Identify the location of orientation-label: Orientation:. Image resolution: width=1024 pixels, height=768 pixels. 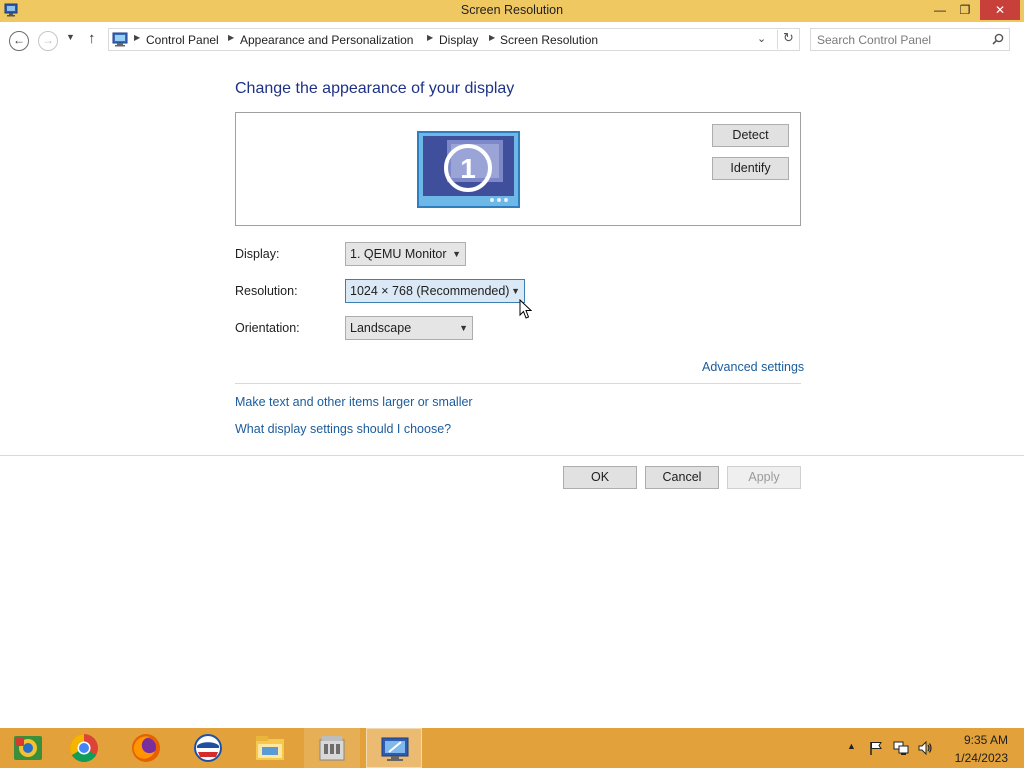
(267, 328).